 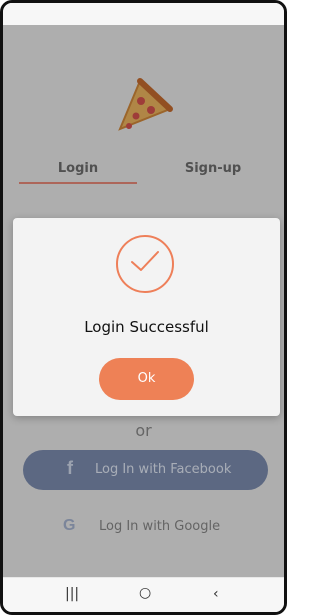 What do you see at coordinates (146, 327) in the screenshot?
I see `dialog-title: Login Successful` at bounding box center [146, 327].